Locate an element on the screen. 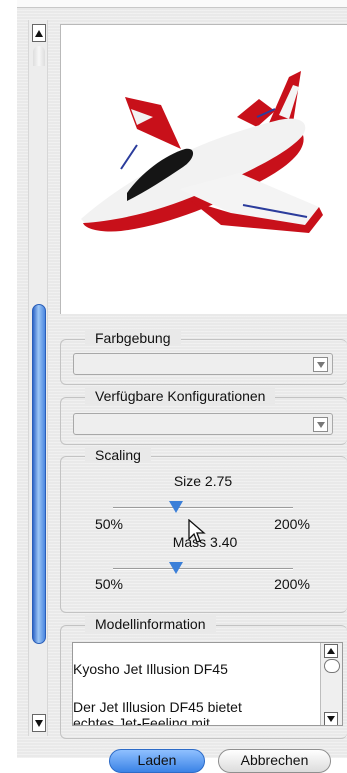 This screenshot has height=773, width=347. color-scheme-select is located at coordinates (203, 364).